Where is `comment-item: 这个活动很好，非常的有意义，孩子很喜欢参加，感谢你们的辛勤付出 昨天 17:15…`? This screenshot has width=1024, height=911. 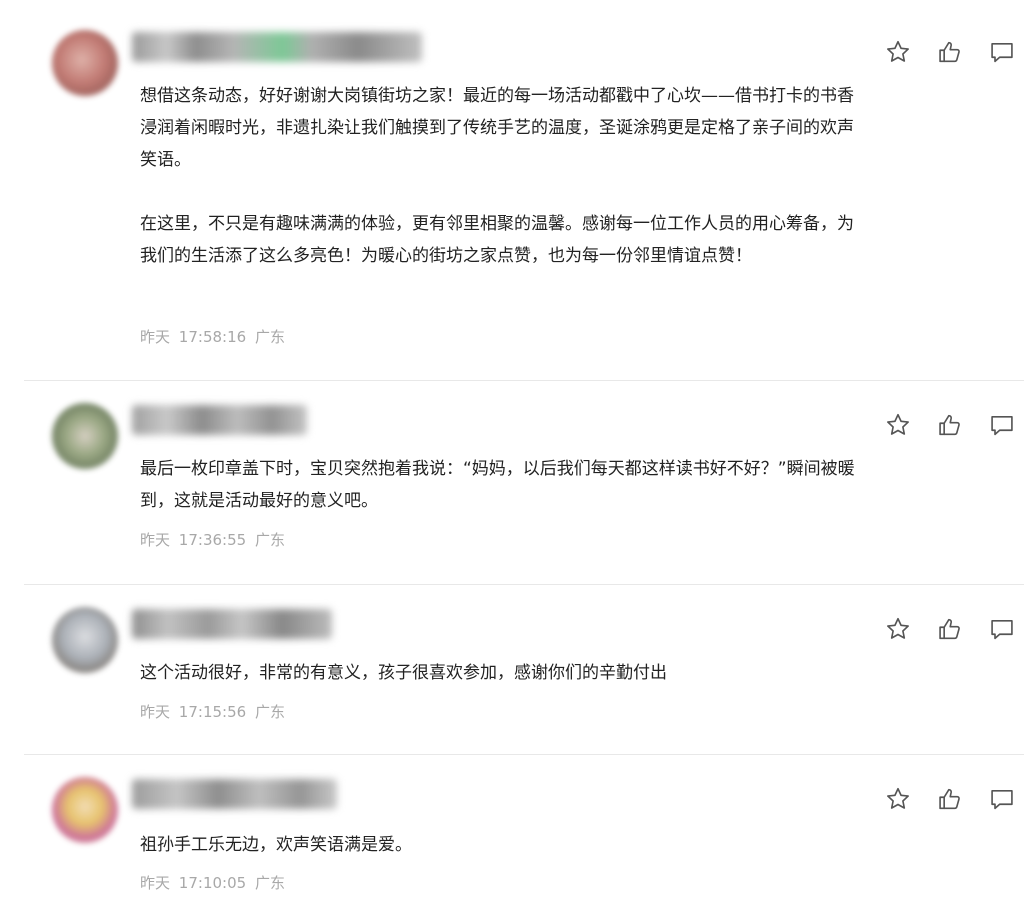
comment-item: 这个活动很好，非常的有意义，孩子很喜欢参加，感谢你们的辛勤付出 昨天 17:15… is located at coordinates (512, 672).